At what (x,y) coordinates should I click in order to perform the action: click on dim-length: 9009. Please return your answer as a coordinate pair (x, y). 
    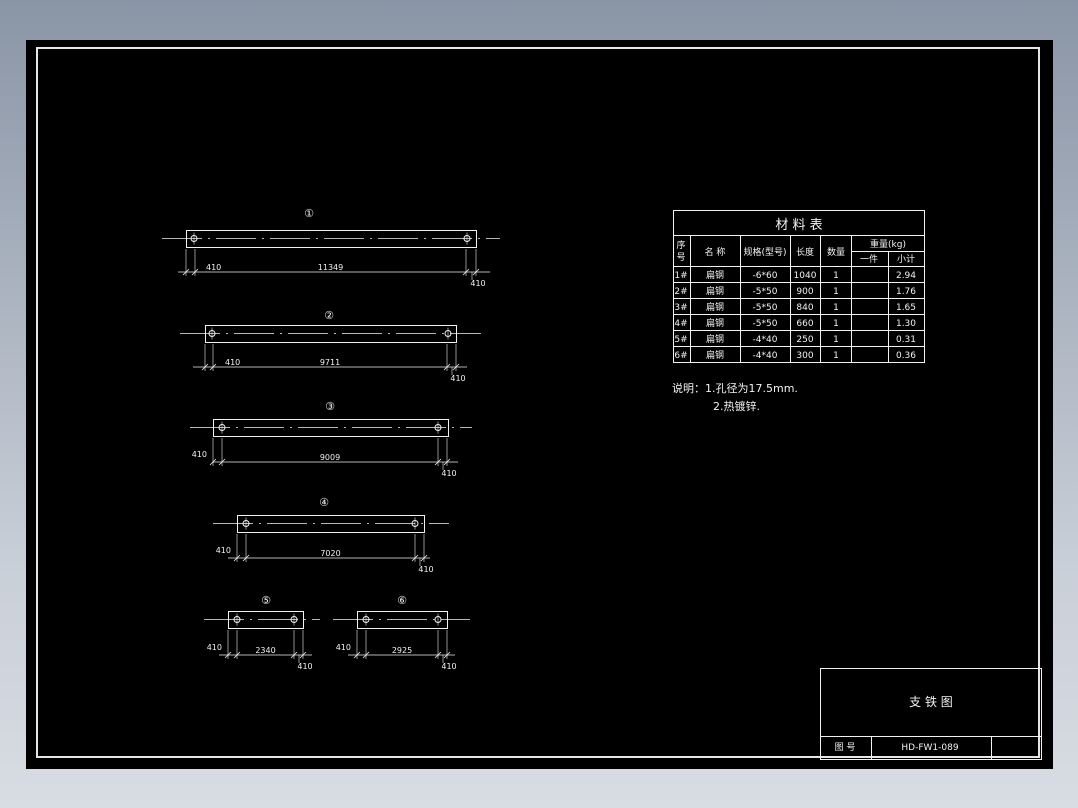
    Looking at the image, I should click on (330, 457).